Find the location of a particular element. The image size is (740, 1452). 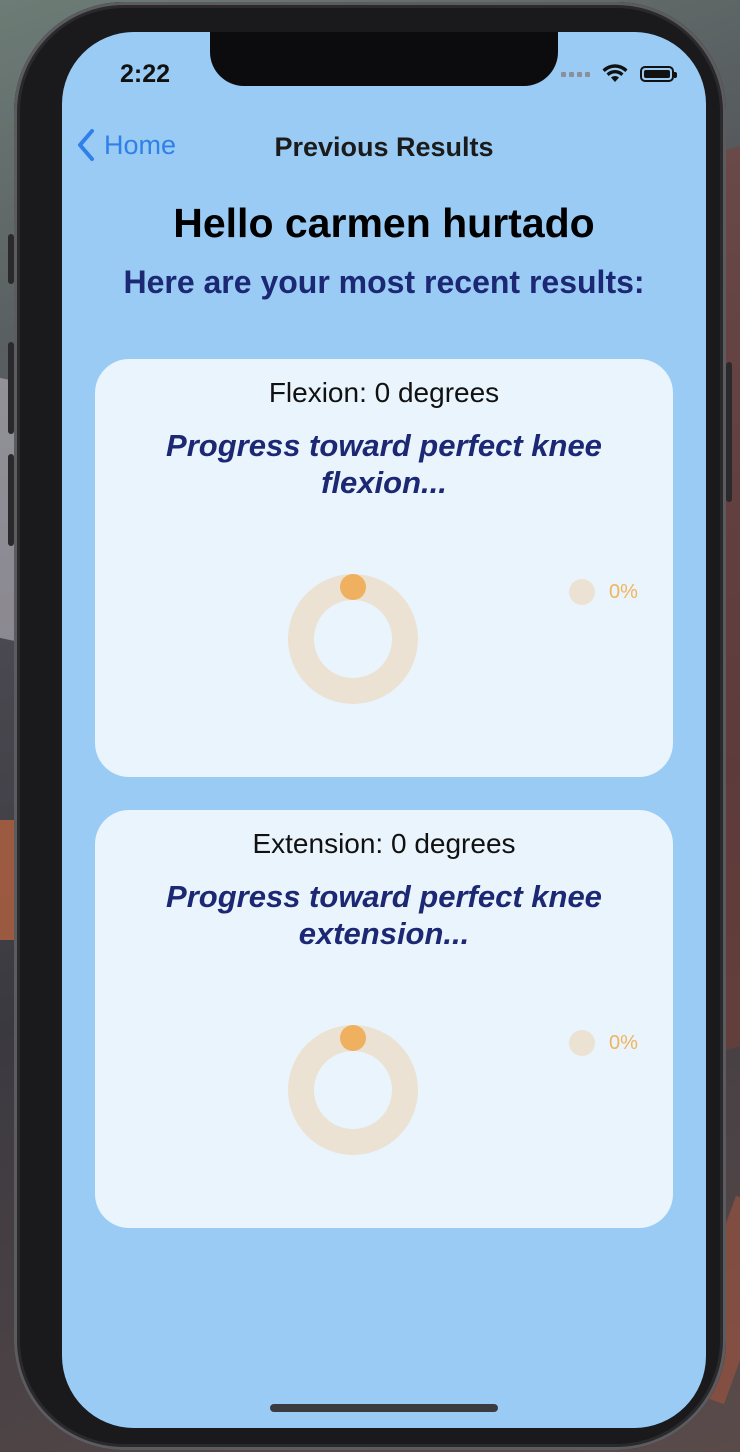

results-subheading: Here are your most recent results: is located at coordinates (384, 282).